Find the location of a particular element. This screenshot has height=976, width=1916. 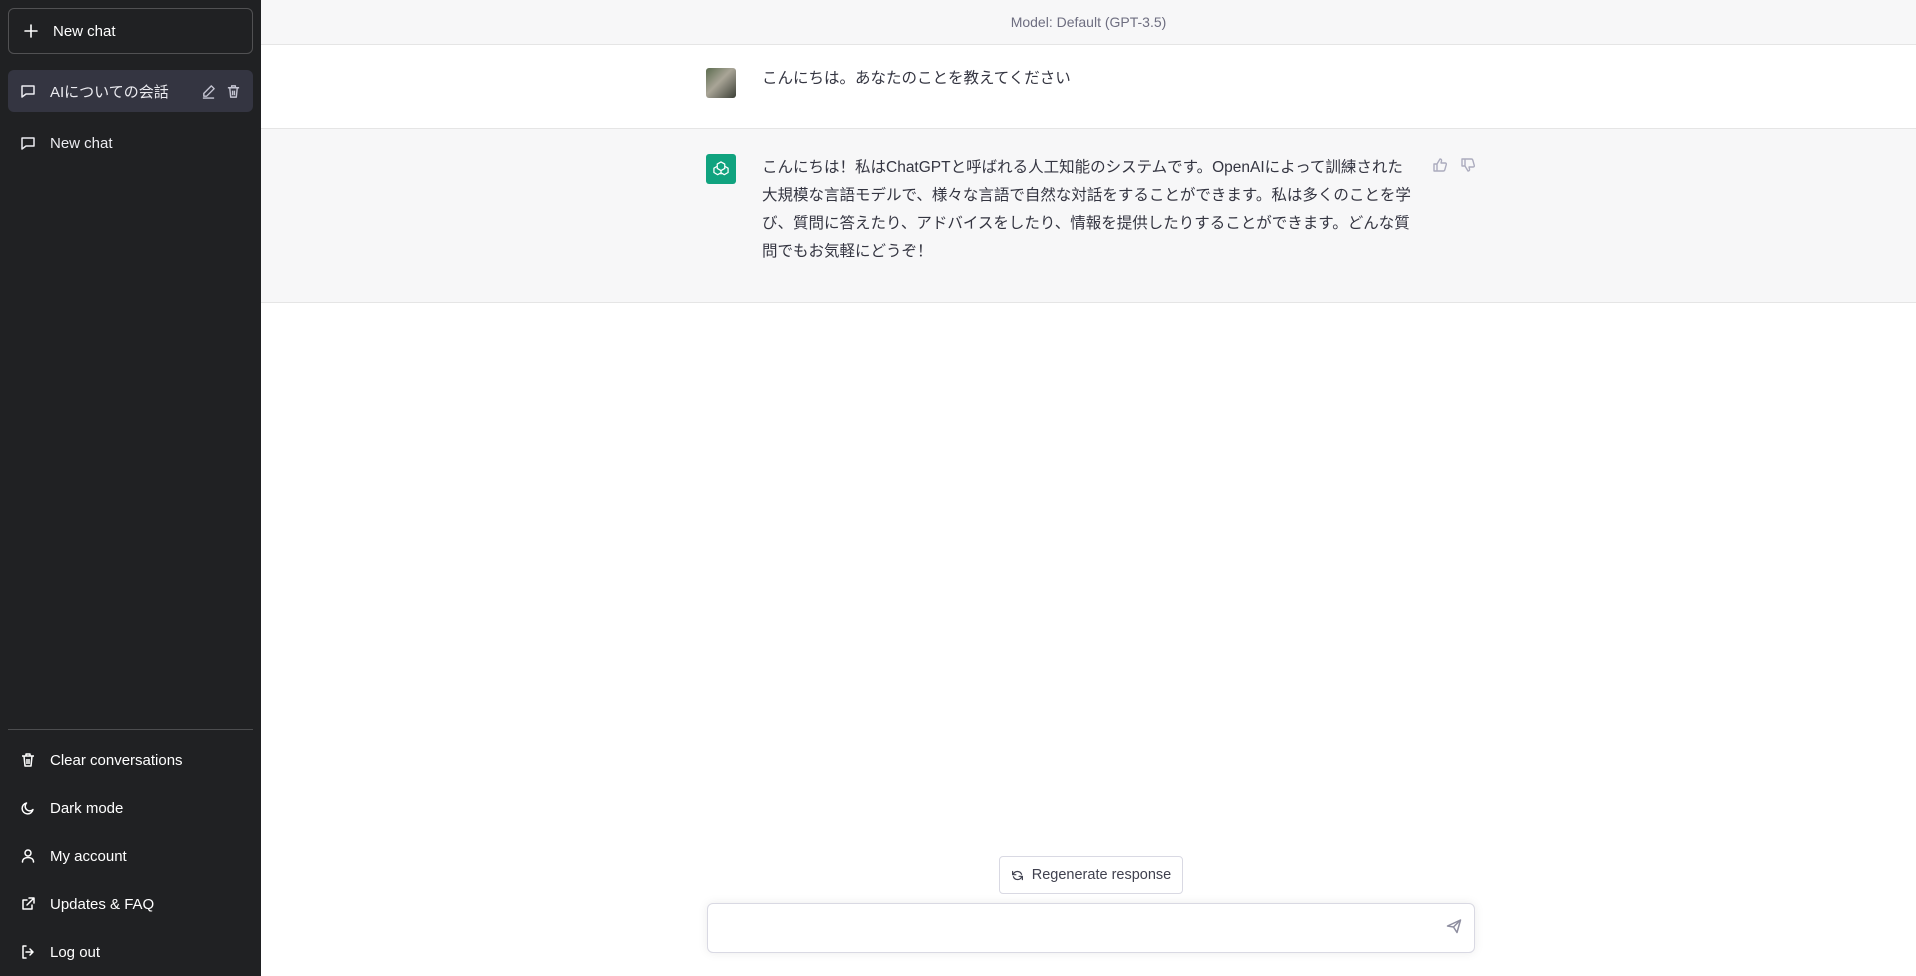

openai-logo-icon is located at coordinates (721, 169).